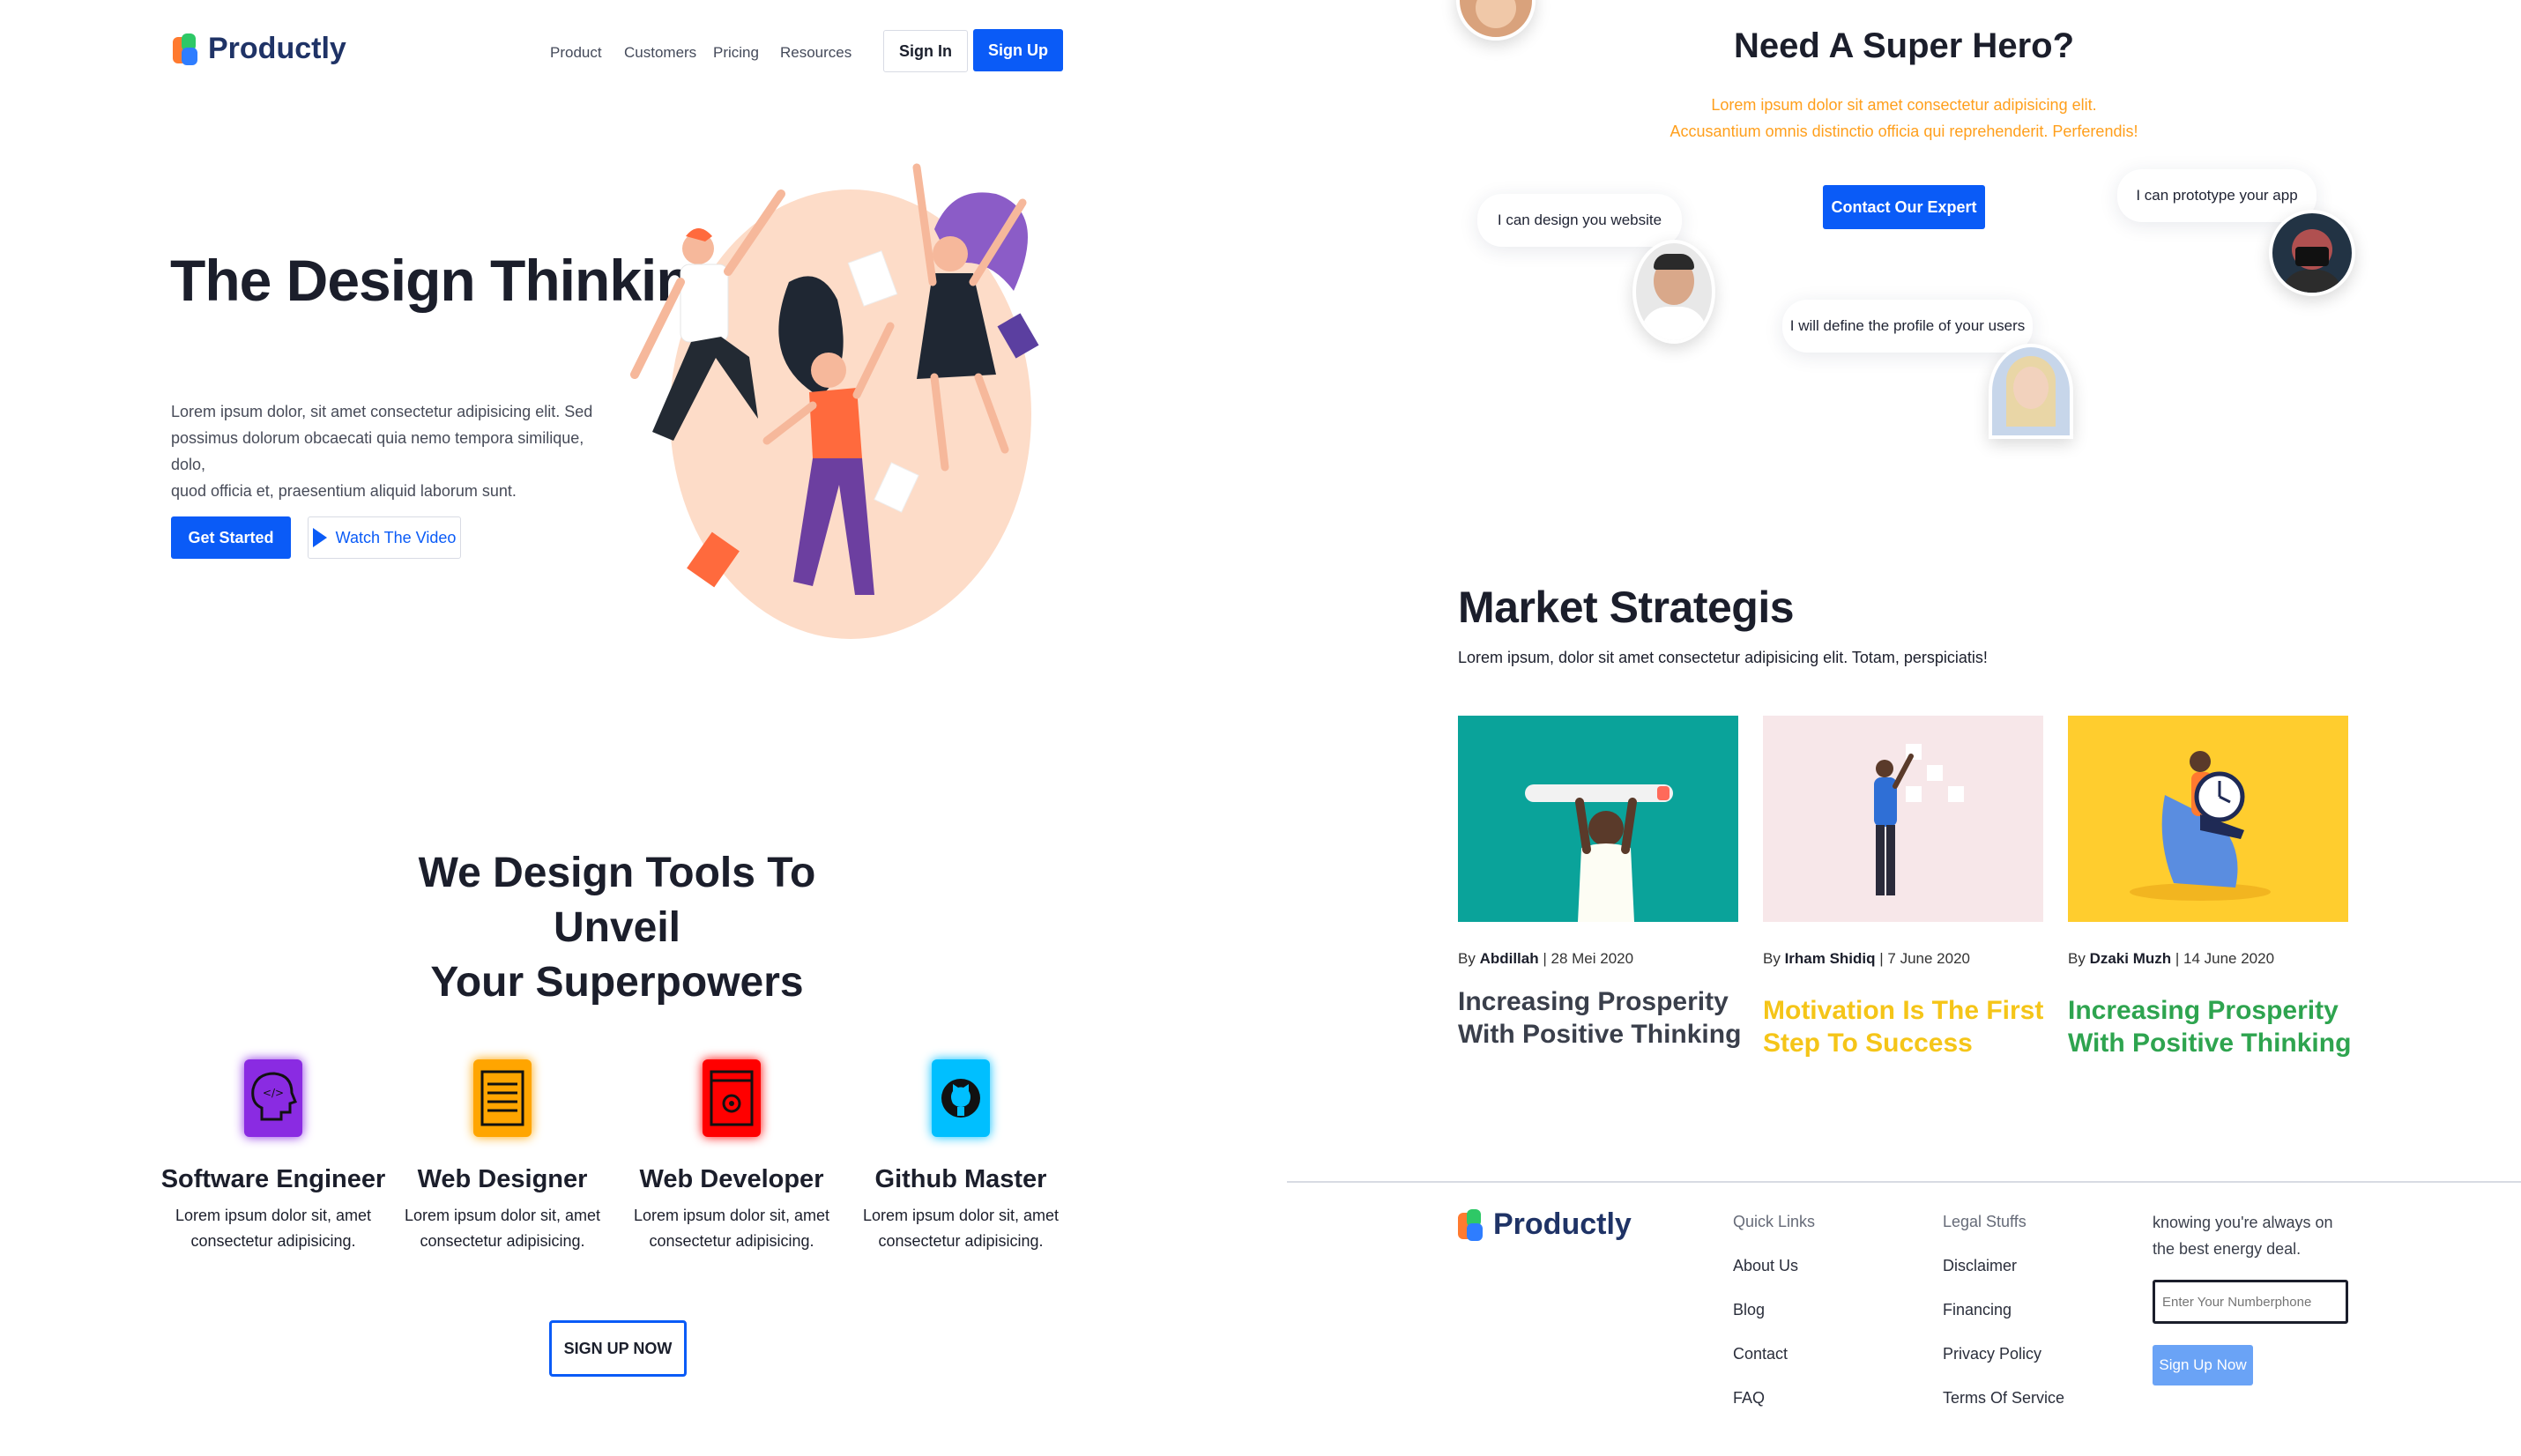 Image resolution: width=2521 pixels, height=1456 pixels. Describe the element at coordinates (1904, 207) in the screenshot. I see `contact-expert-button: Contact Our Expert` at that location.